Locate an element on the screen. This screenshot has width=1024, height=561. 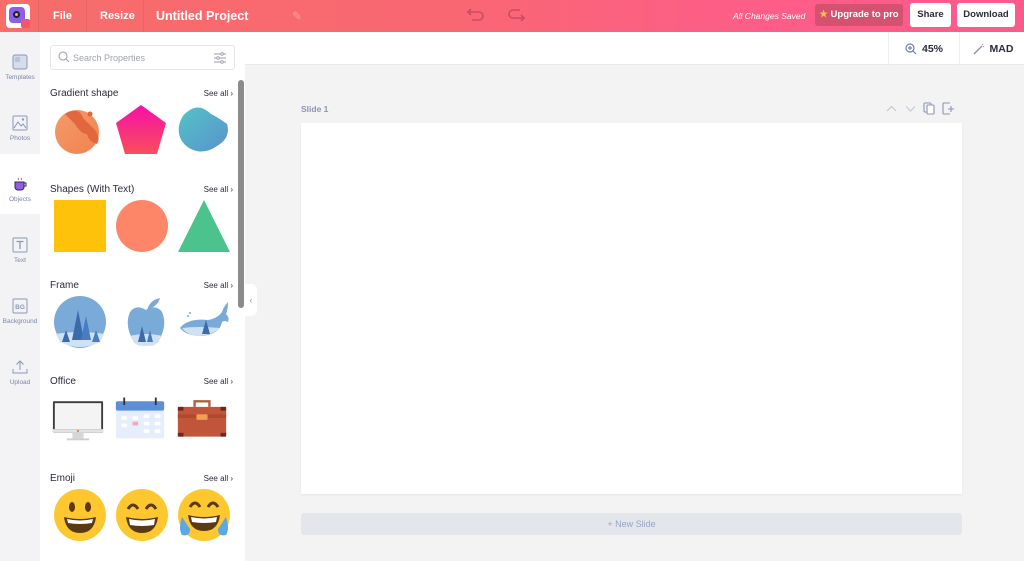
undo-icon is located at coordinates (476, 15).